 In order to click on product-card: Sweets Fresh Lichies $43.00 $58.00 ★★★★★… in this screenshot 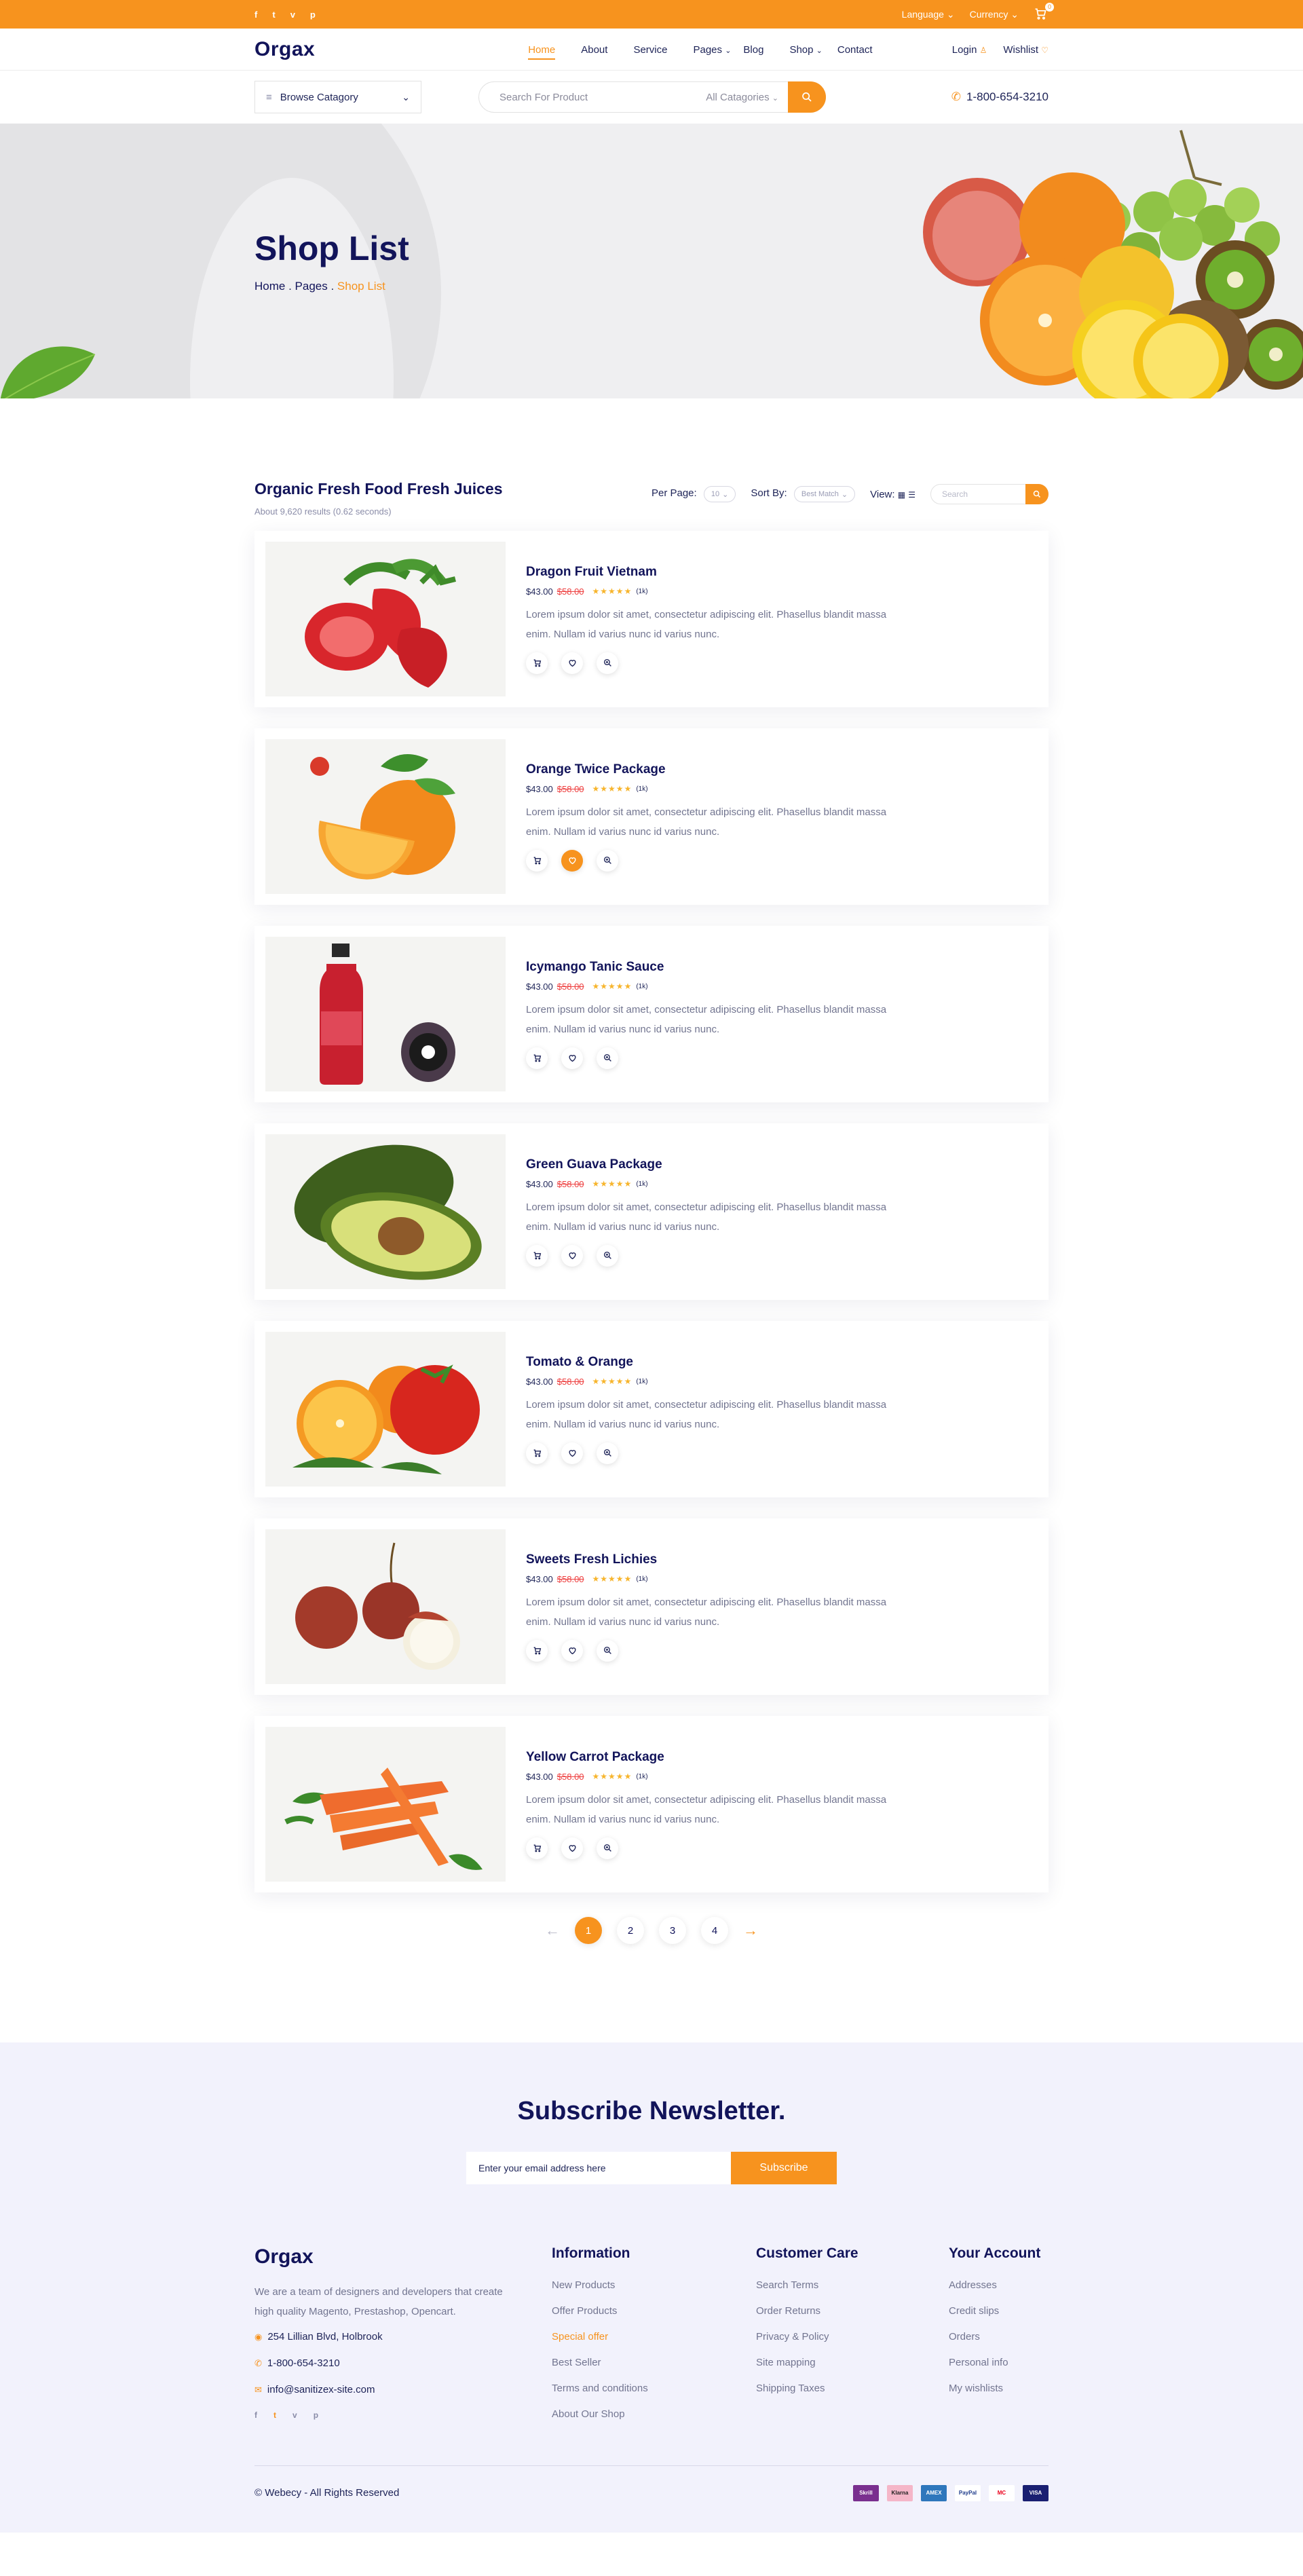, I will do `click(651, 1606)`.